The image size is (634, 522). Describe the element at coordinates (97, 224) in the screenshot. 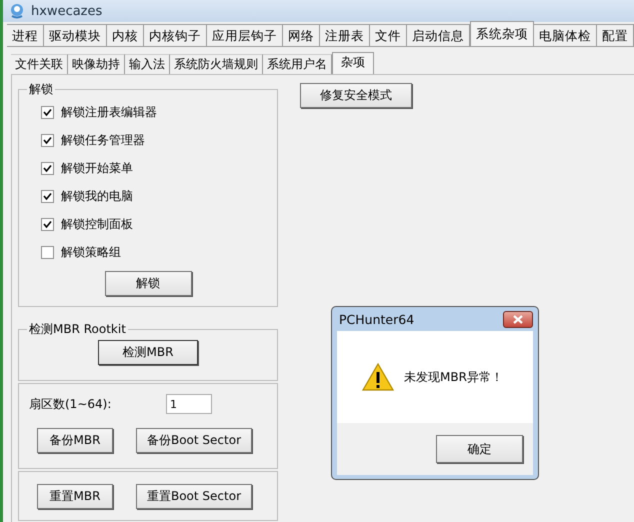

I see `checkbox-label: 解锁控制面板` at that location.